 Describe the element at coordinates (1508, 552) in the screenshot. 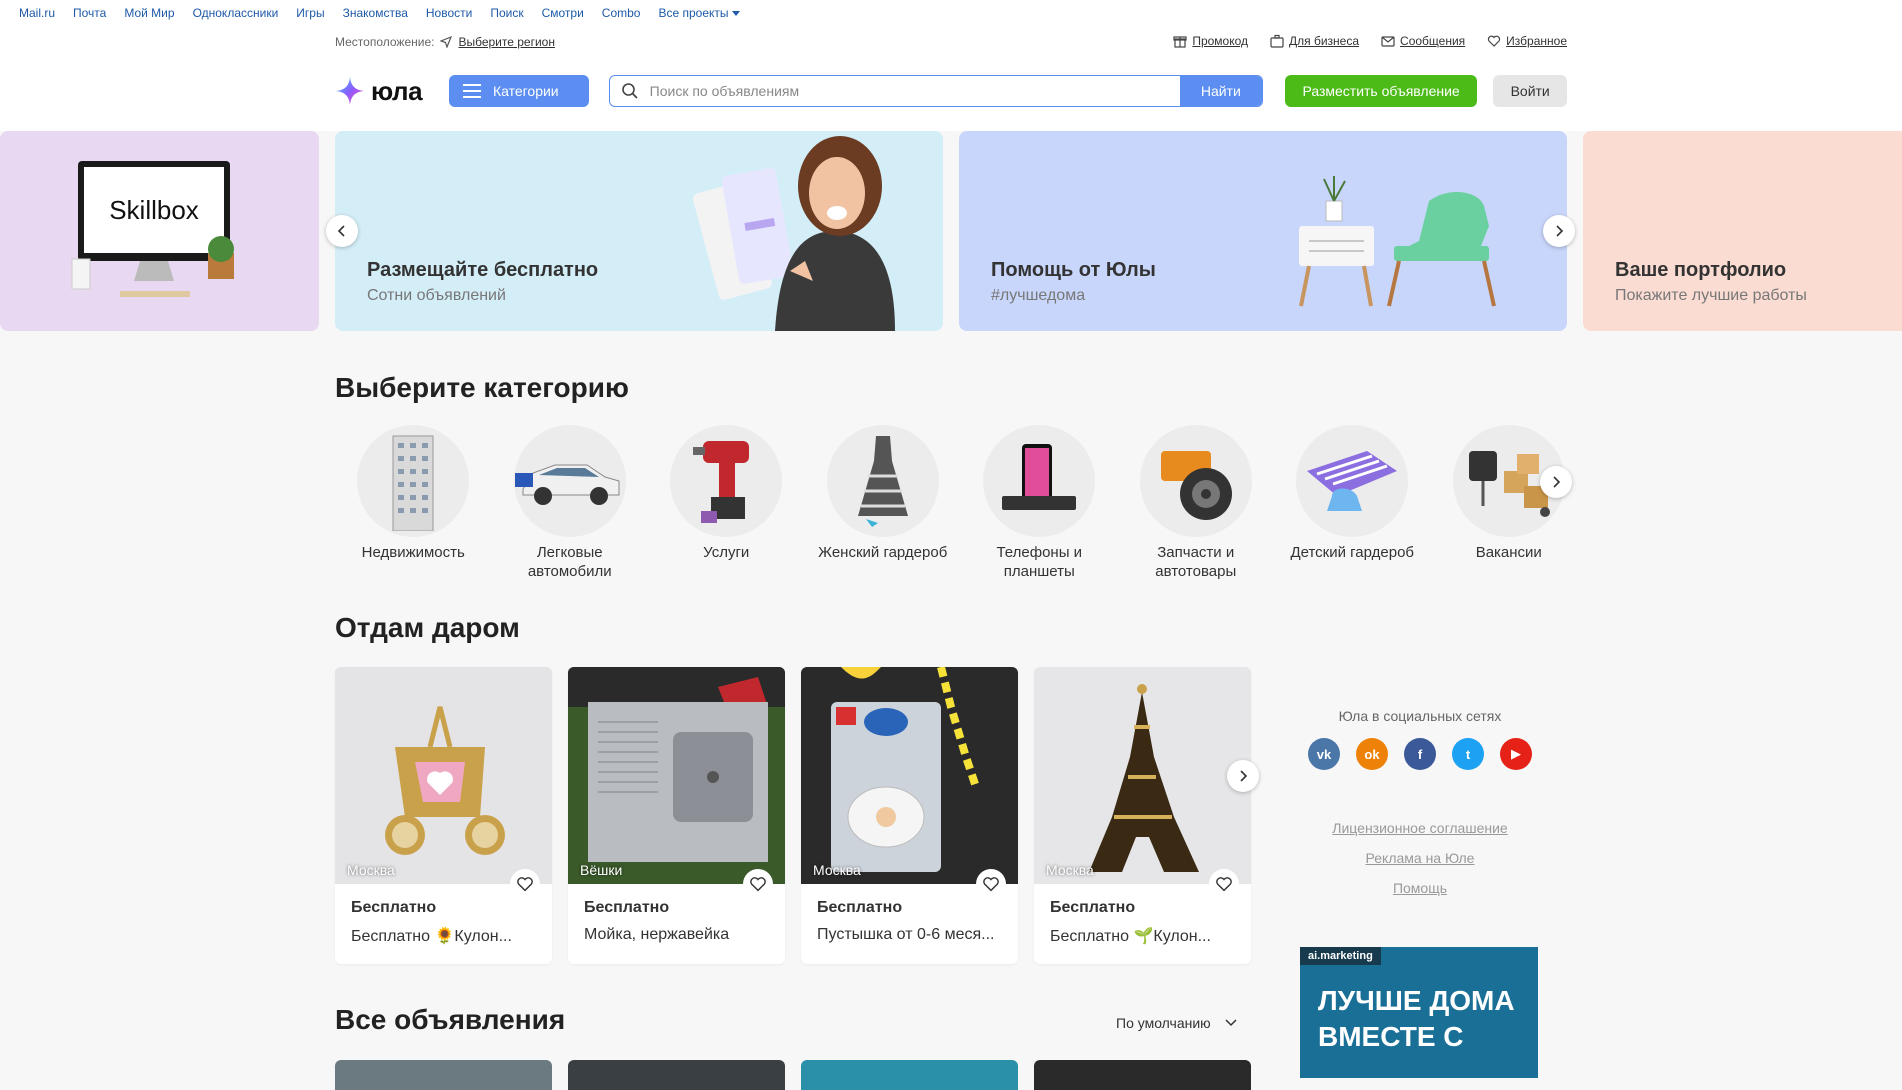

I see `category-label: Вакансии` at that location.